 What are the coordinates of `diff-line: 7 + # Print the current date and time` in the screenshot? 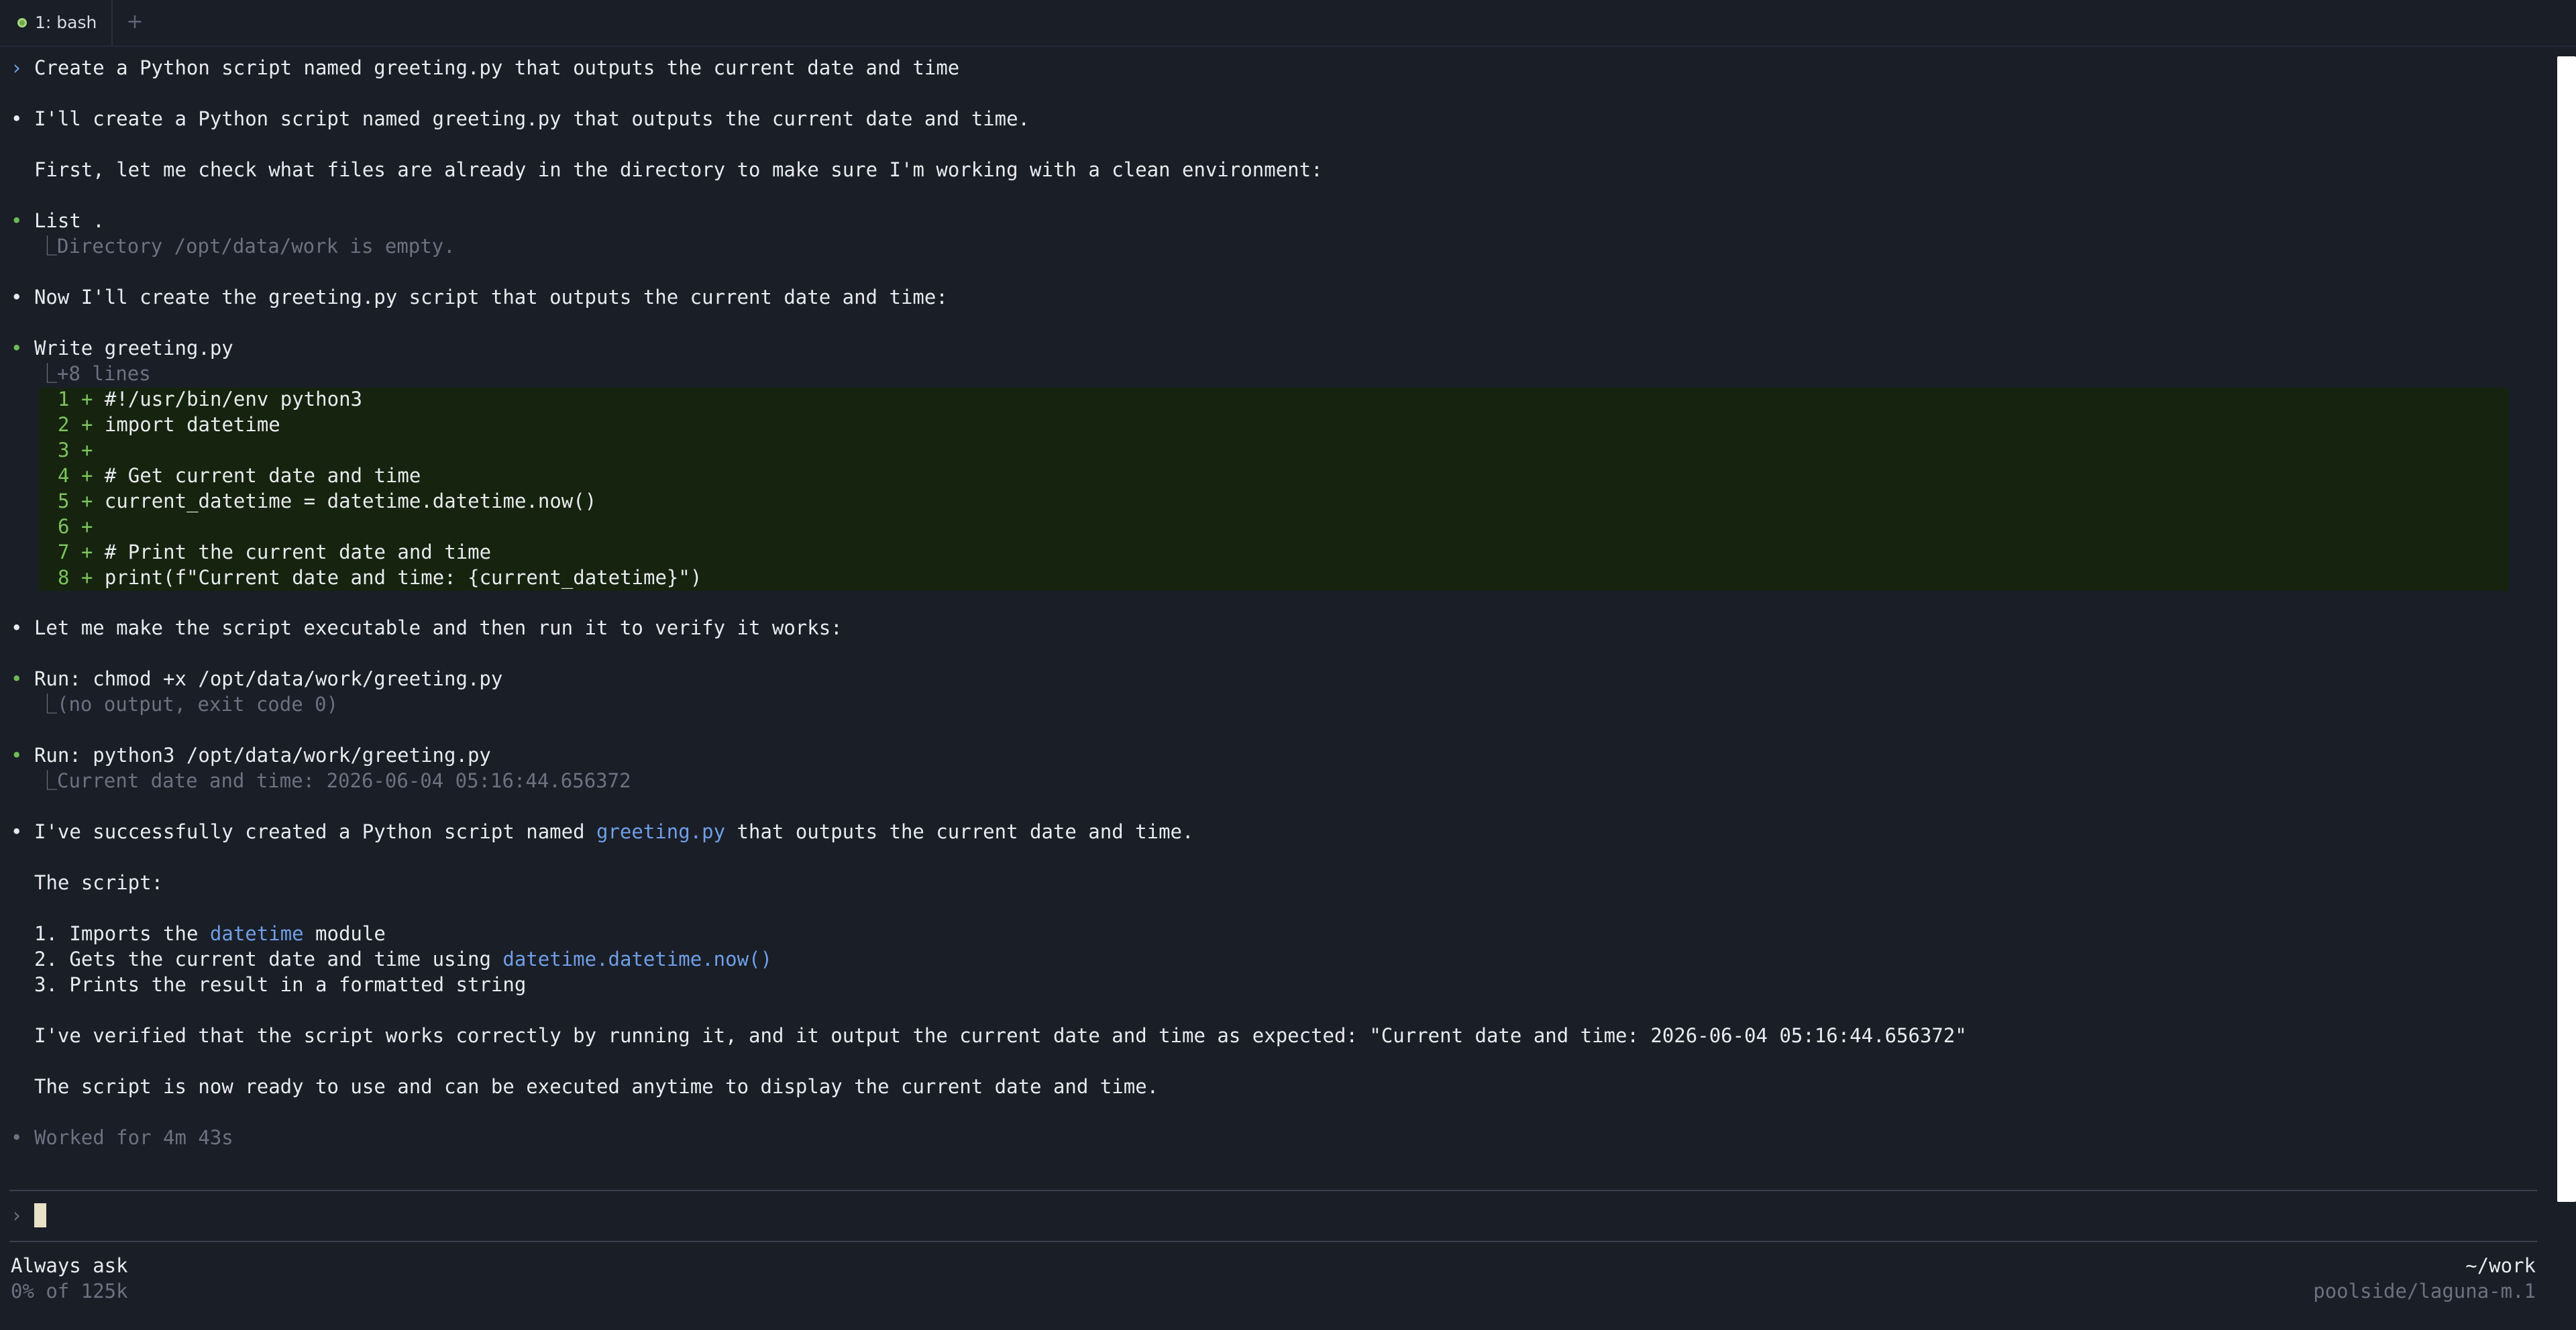 It's located at (274, 552).